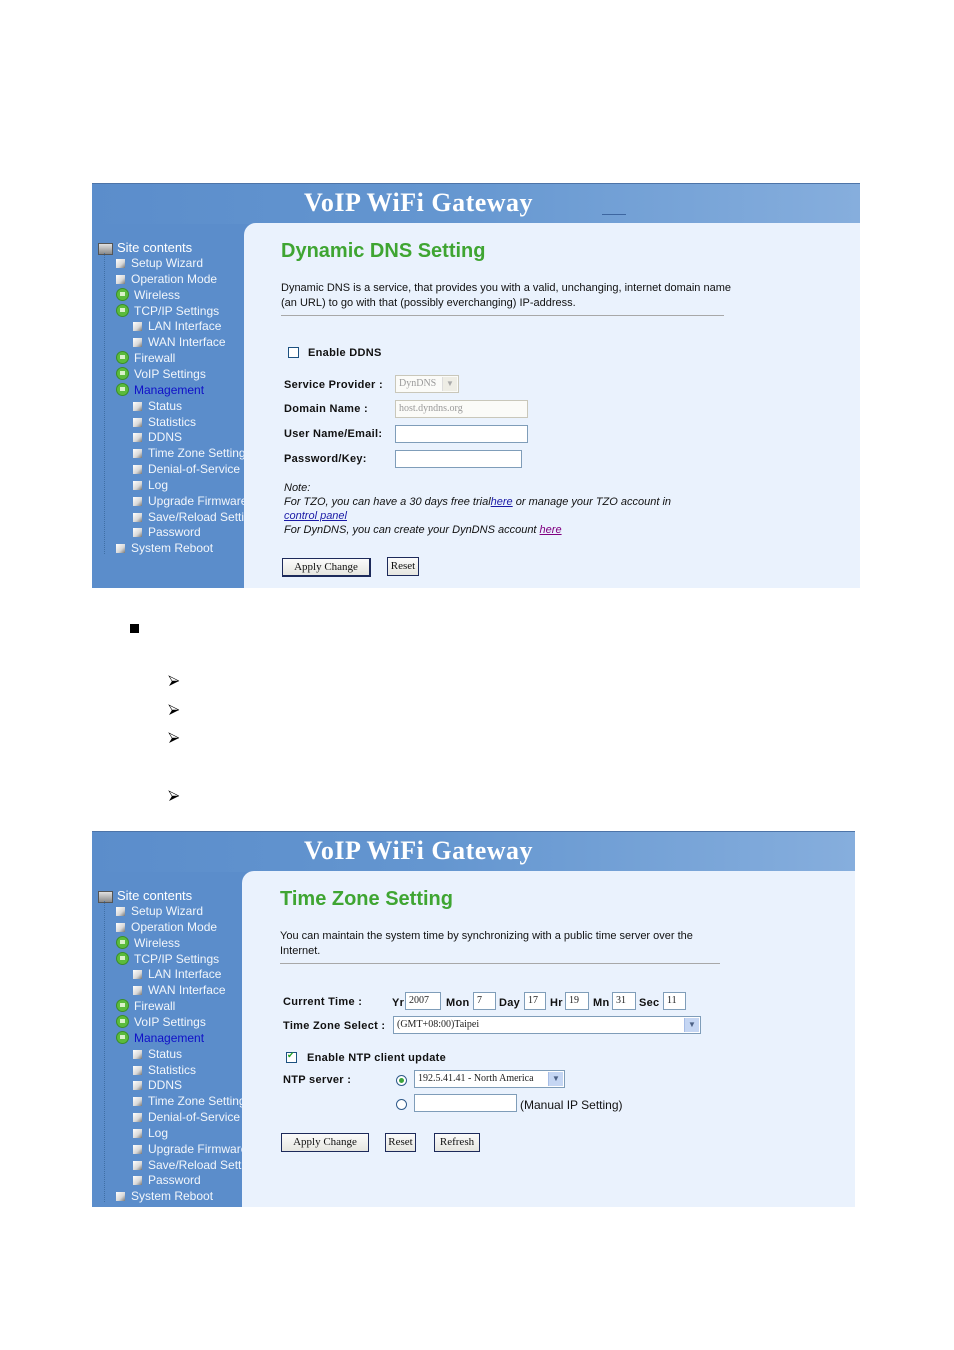 The width and height of the screenshot is (954, 1350). What do you see at coordinates (185, 974) in the screenshot?
I see `sidebar-item-label: LAN Interface` at bounding box center [185, 974].